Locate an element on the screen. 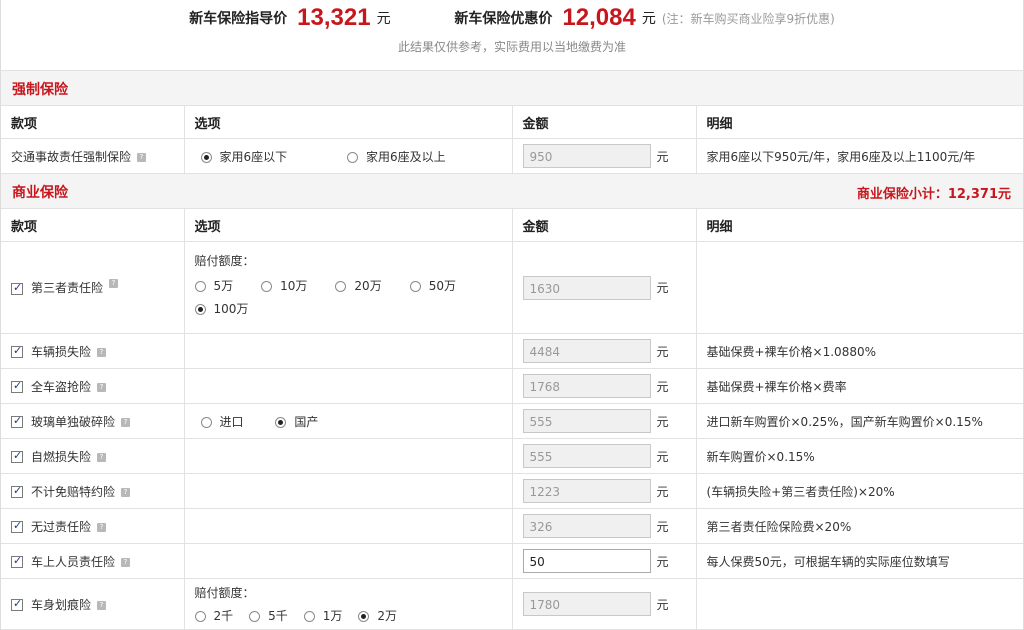  discount-price-label: 新车保险优惠价 is located at coordinates (503, 19).